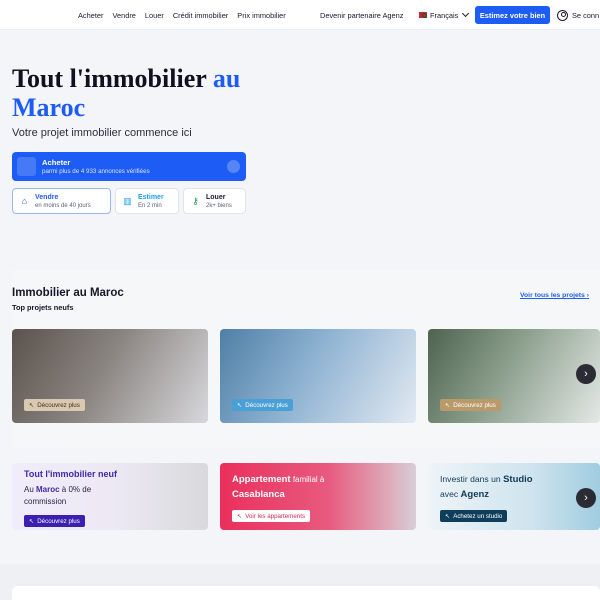 Image resolution: width=600 pixels, height=600 pixels. What do you see at coordinates (123, 15) in the screenshot?
I see `nav-link-vendre: Vendre` at bounding box center [123, 15].